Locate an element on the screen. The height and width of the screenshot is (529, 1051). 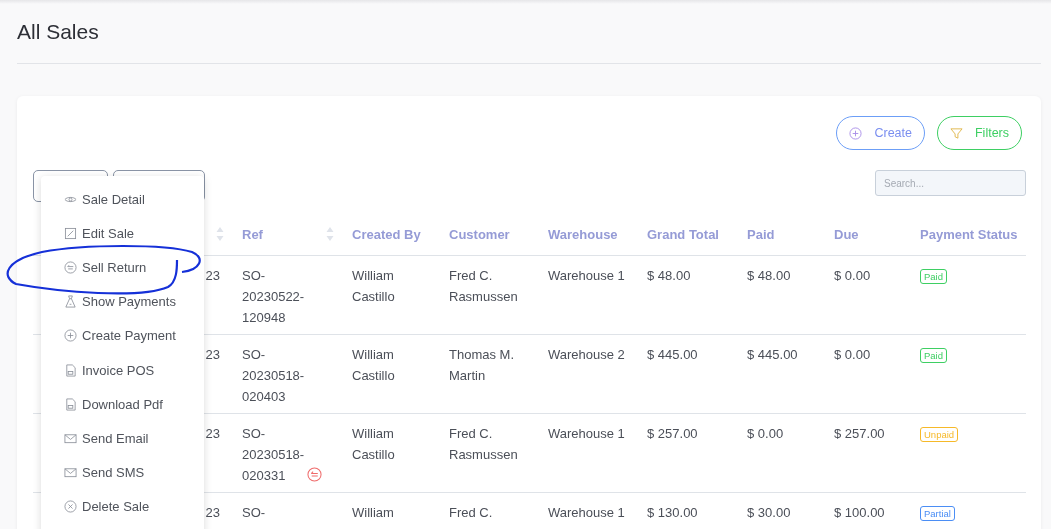
return-icon is located at coordinates (314, 474).